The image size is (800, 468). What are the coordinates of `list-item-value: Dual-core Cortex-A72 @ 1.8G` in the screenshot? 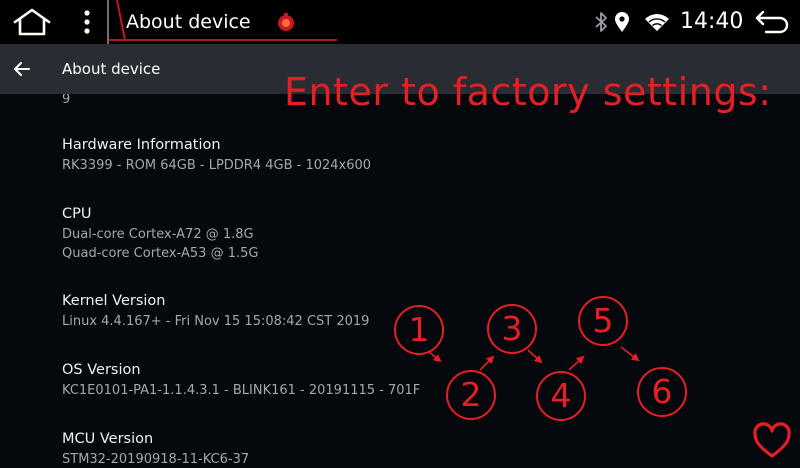 It's located at (158, 234).